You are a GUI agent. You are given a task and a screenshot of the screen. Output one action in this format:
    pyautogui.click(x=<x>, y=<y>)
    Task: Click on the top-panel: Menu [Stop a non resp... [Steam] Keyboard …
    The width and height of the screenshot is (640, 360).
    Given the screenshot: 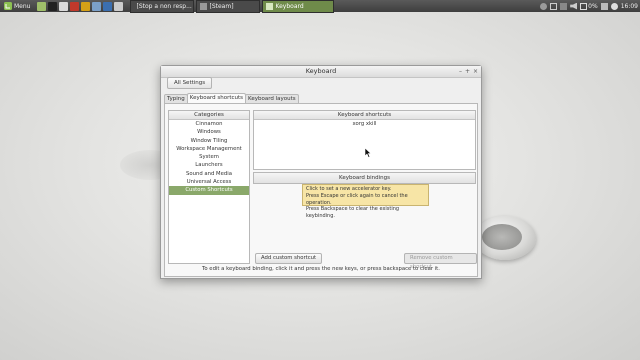 What is the action you would take?
    pyautogui.click(x=320, y=6)
    